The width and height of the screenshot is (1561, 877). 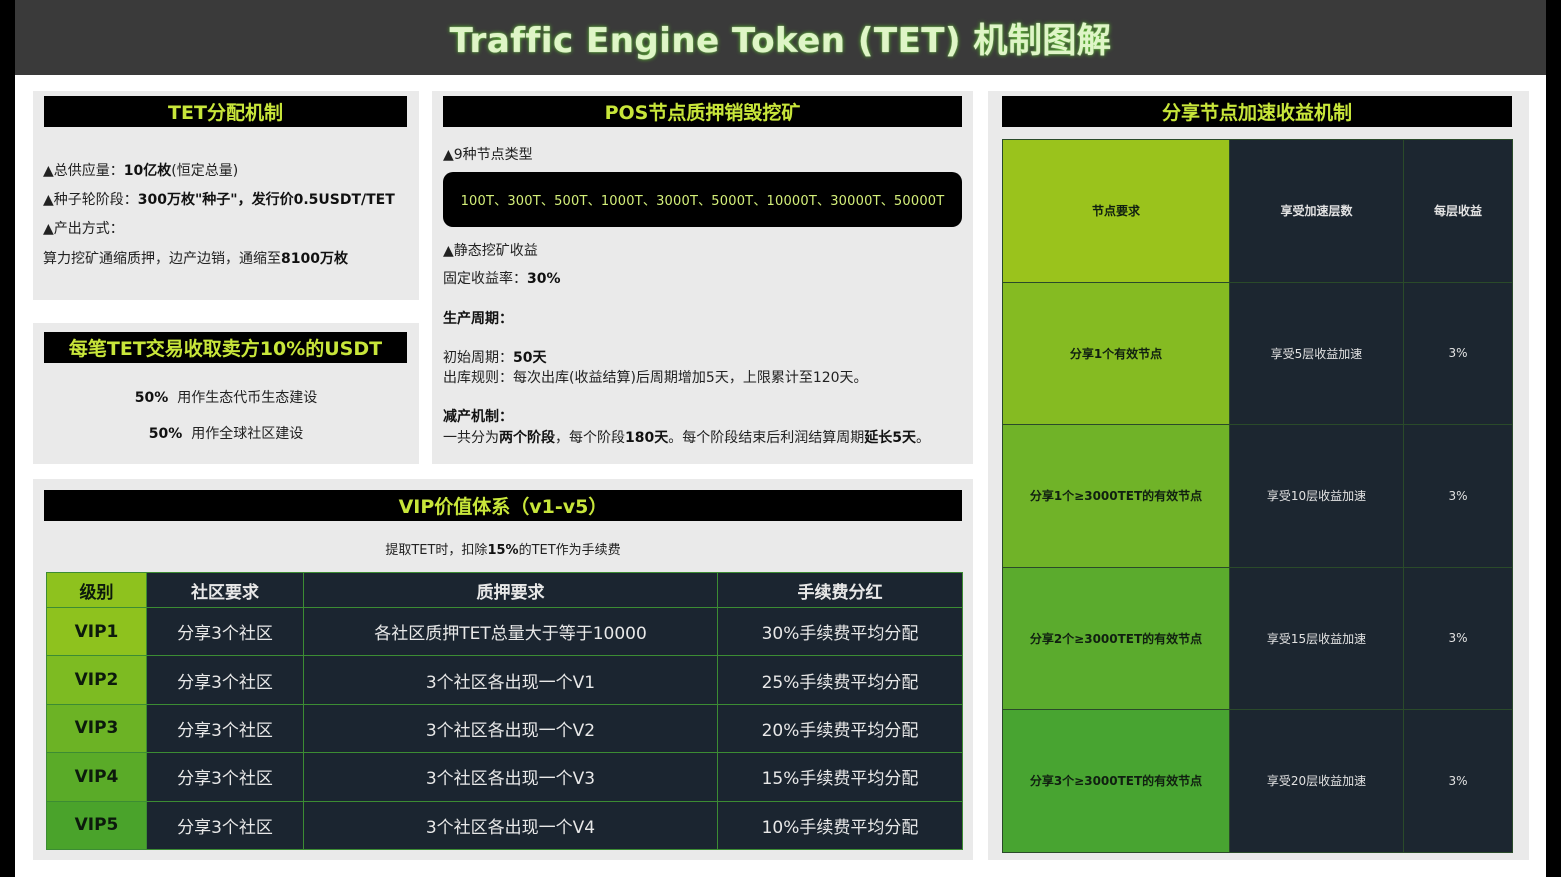 What do you see at coordinates (840, 590) in the screenshot?
I see `vip-col-dividend: 手续费分红` at bounding box center [840, 590].